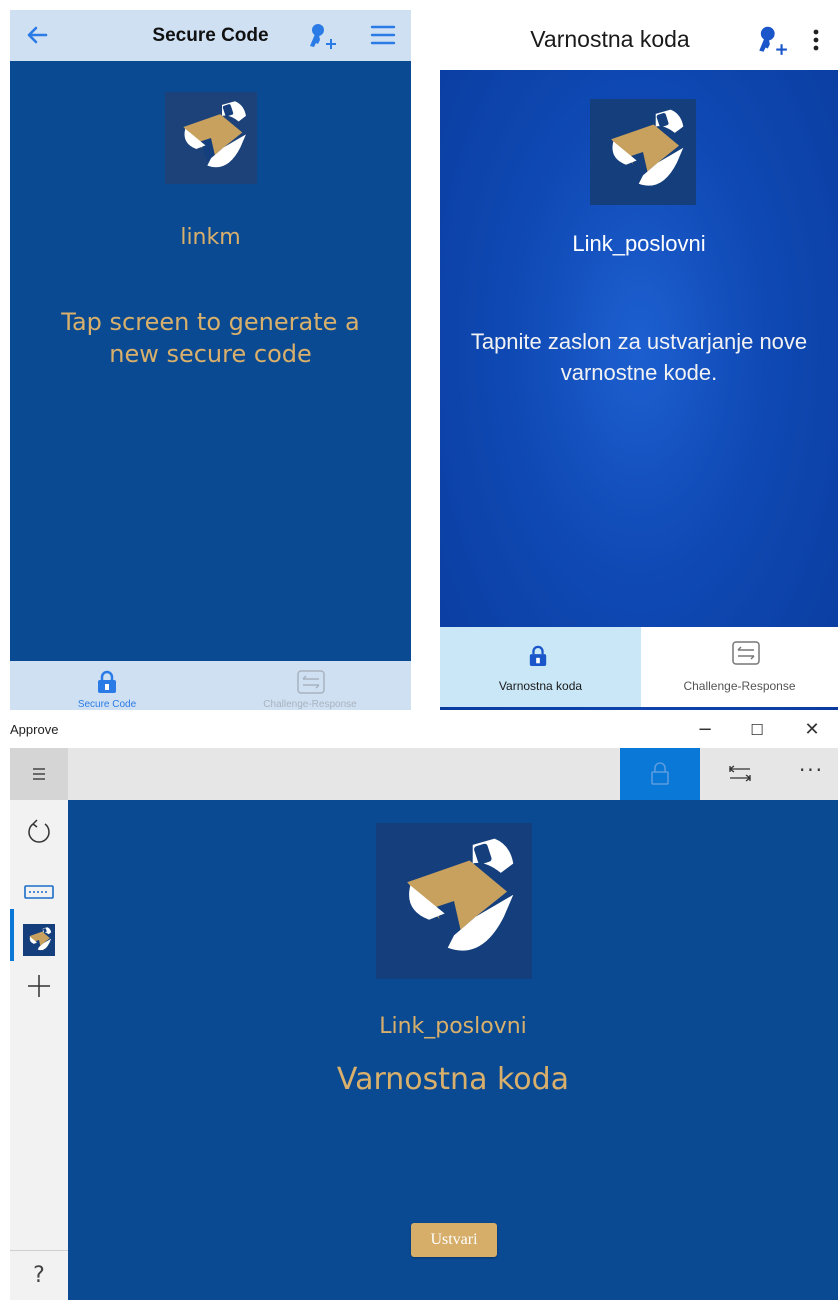 Image resolution: width=838 pixels, height=1300 pixels. I want to click on tab-label: Varnostna koda, so click(540, 686).